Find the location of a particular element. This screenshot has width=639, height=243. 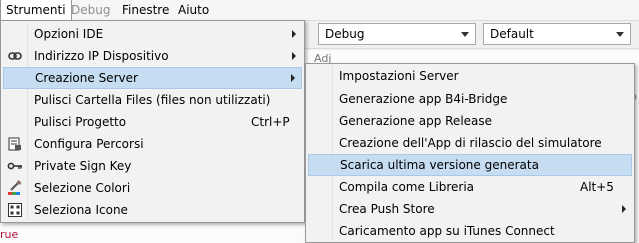

menu-item-label: Crea Push Store is located at coordinates (387, 209).